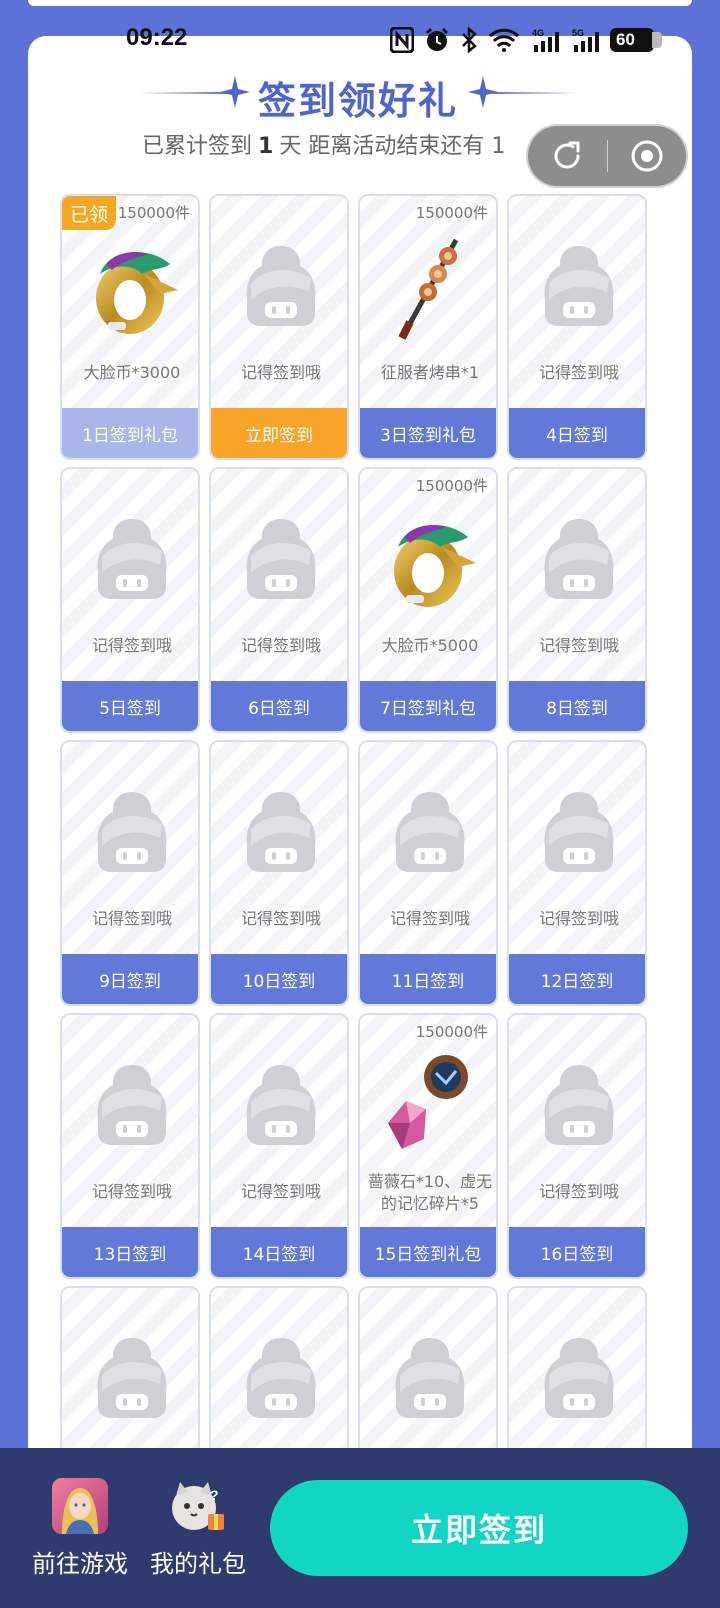 The image size is (720, 1608). I want to click on reward-card: 记得签到哦 5日签到, so click(130, 600).